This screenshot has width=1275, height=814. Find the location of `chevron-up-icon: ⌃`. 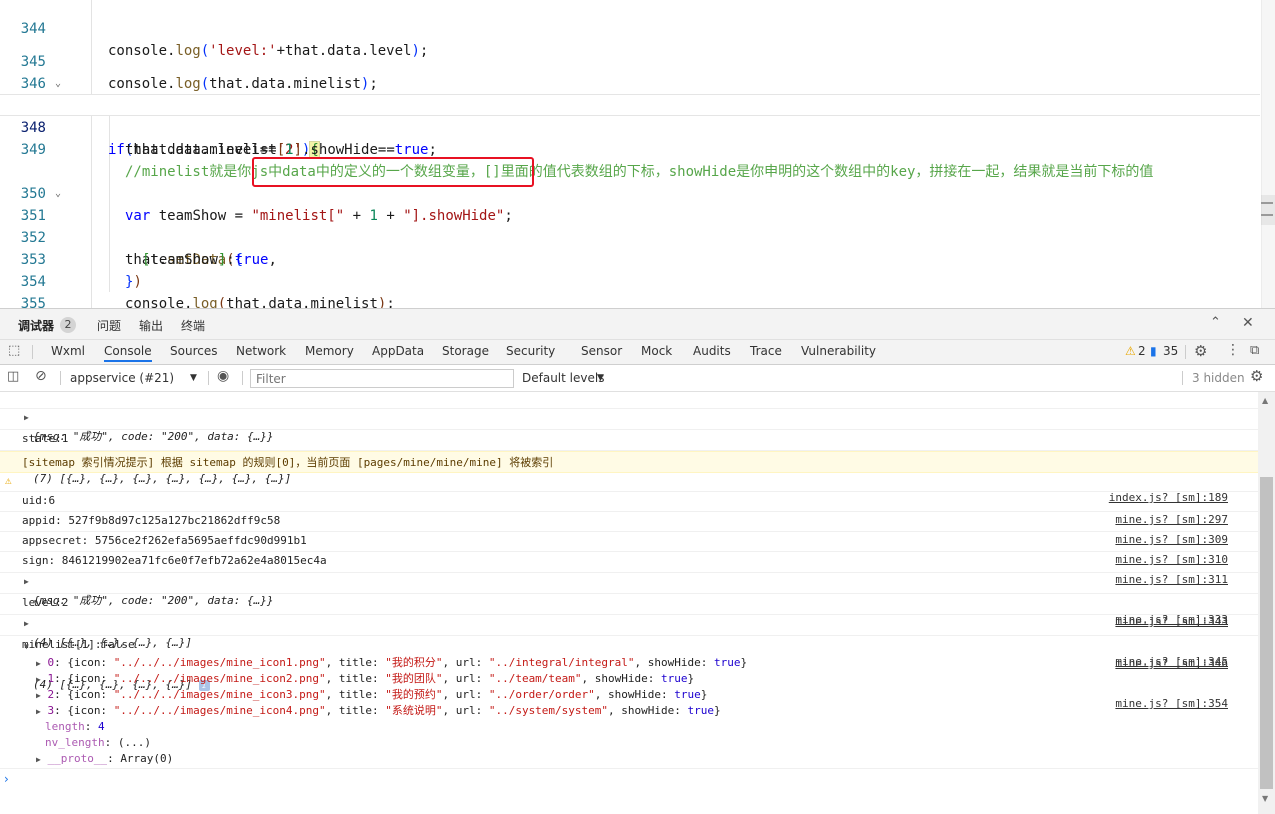

chevron-up-icon: ⌃ is located at coordinates (1215, 322).